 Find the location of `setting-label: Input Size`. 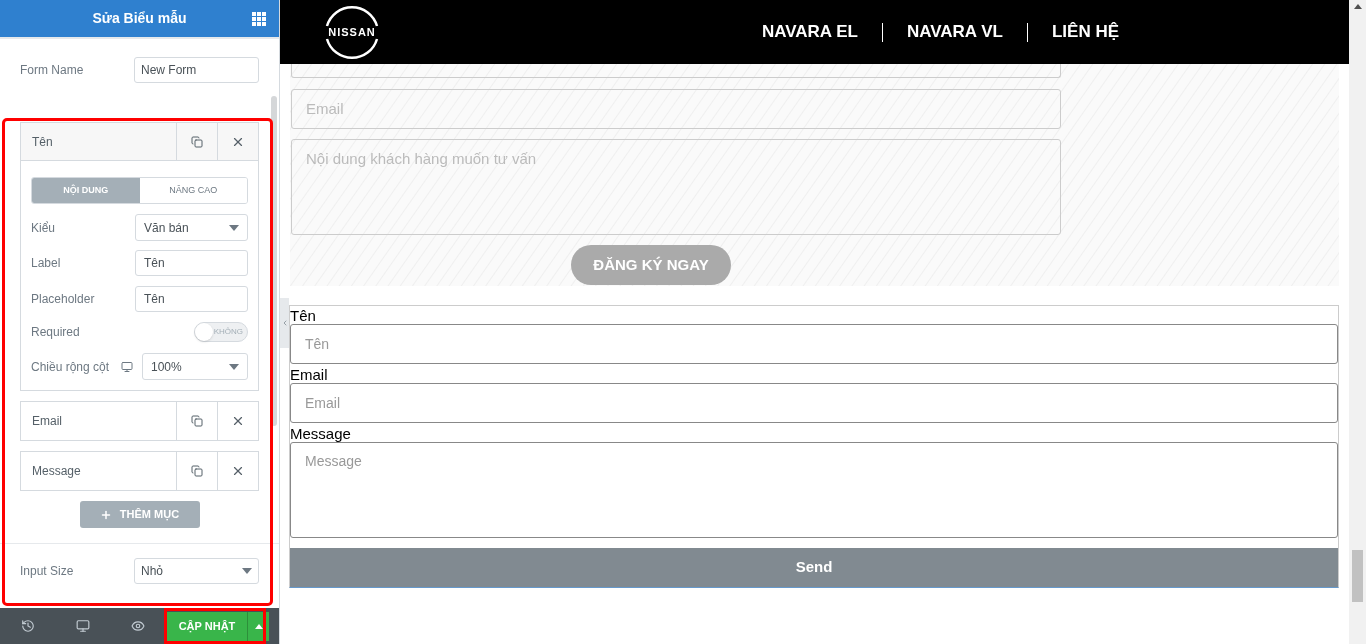

setting-label: Input Size is located at coordinates (47, 571).